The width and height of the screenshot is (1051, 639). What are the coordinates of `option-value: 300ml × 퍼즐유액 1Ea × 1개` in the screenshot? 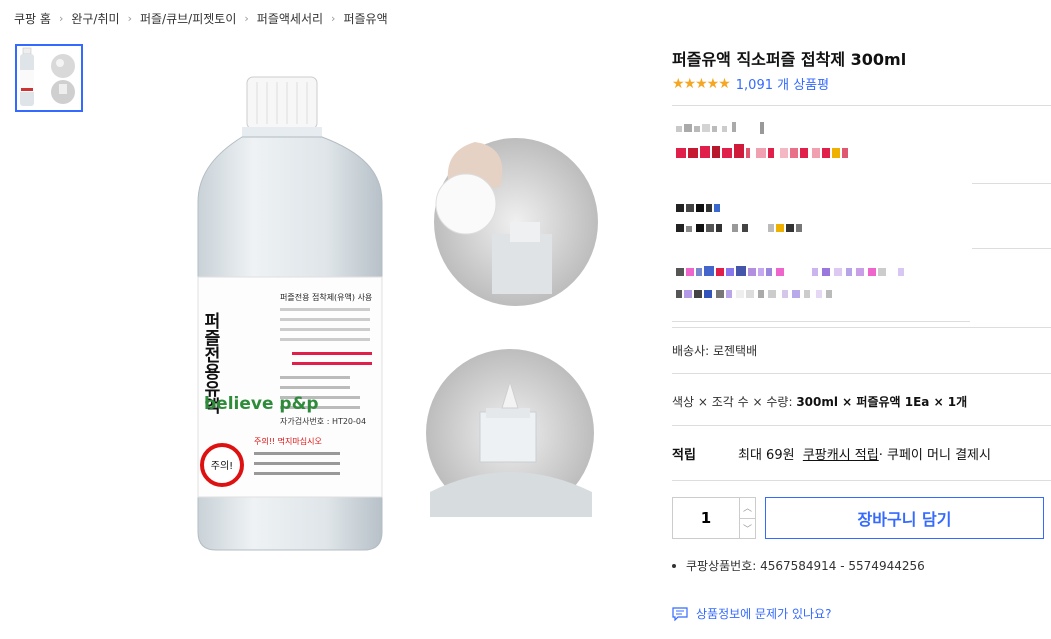 It's located at (882, 402).